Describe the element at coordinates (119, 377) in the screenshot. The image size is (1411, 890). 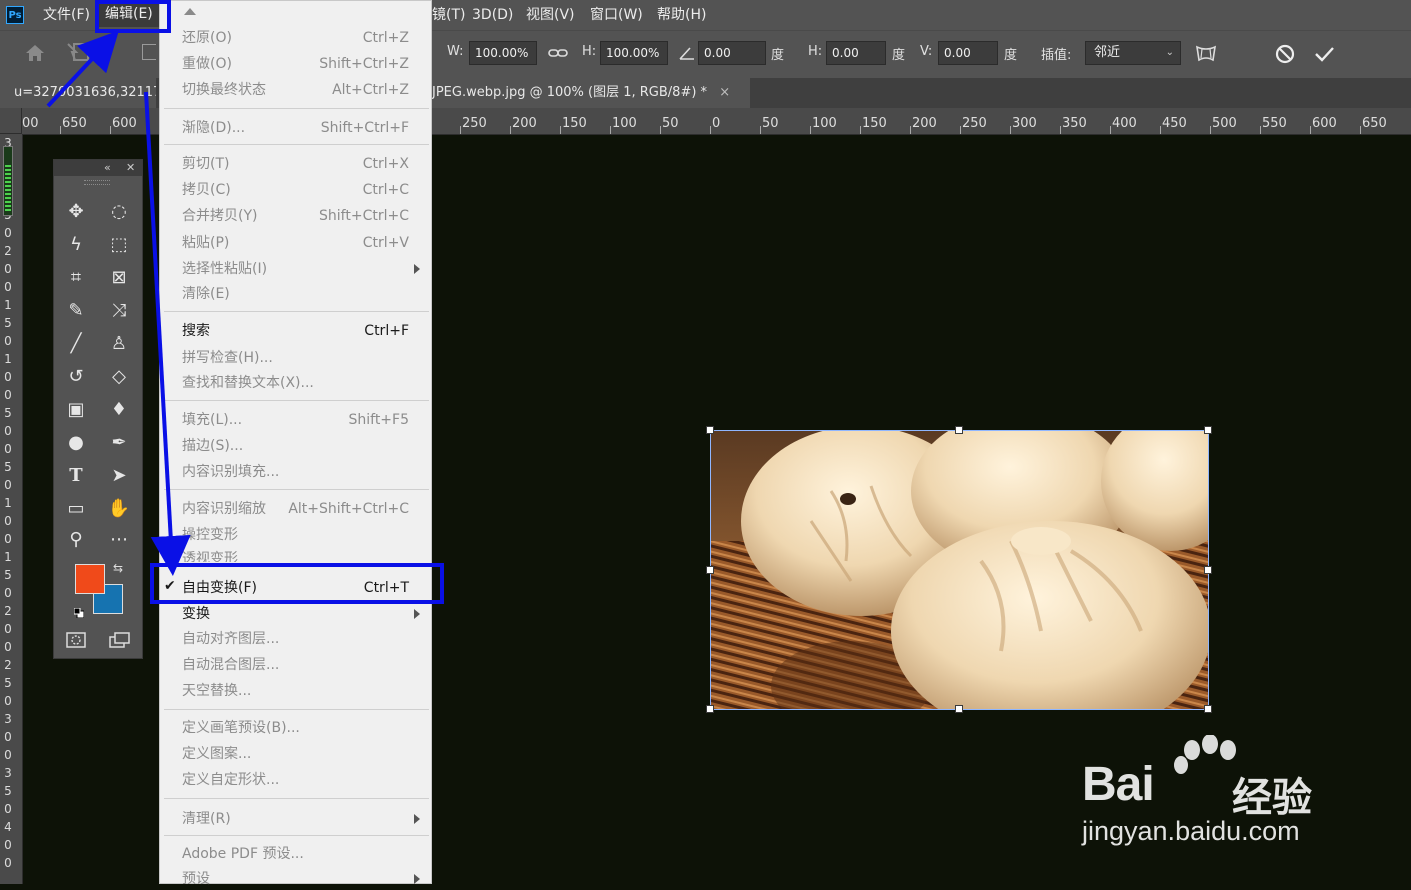
I see `eraser-tool-icon: ◇` at that location.